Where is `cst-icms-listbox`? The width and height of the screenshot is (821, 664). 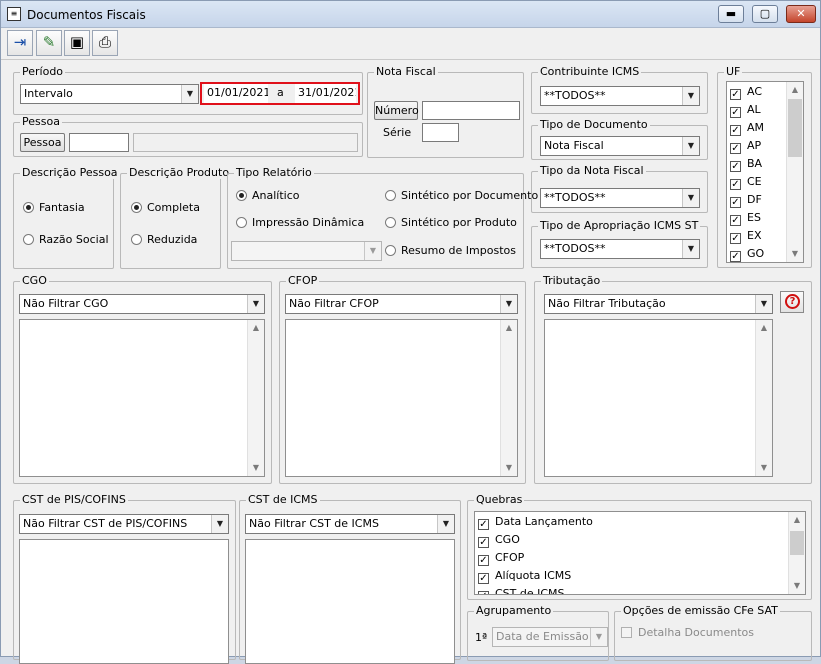
cst-icms-listbox is located at coordinates (350, 601).